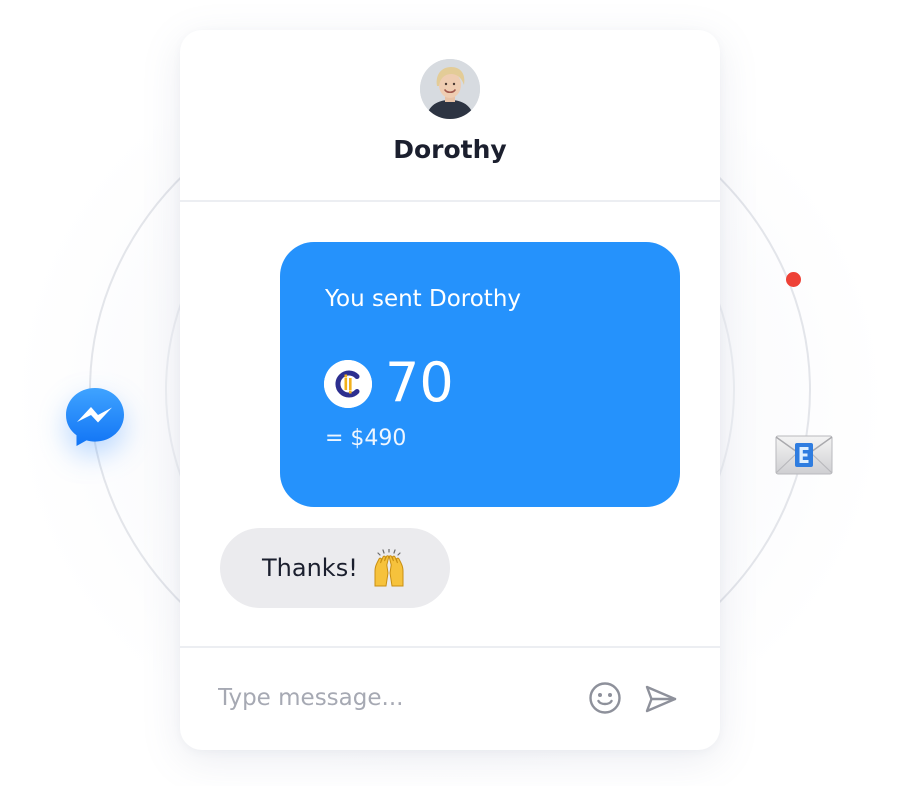 The height and width of the screenshot is (786, 900). I want to click on sent-payment-bubble: You sent Dorothy 70 = $490, so click(480, 374).